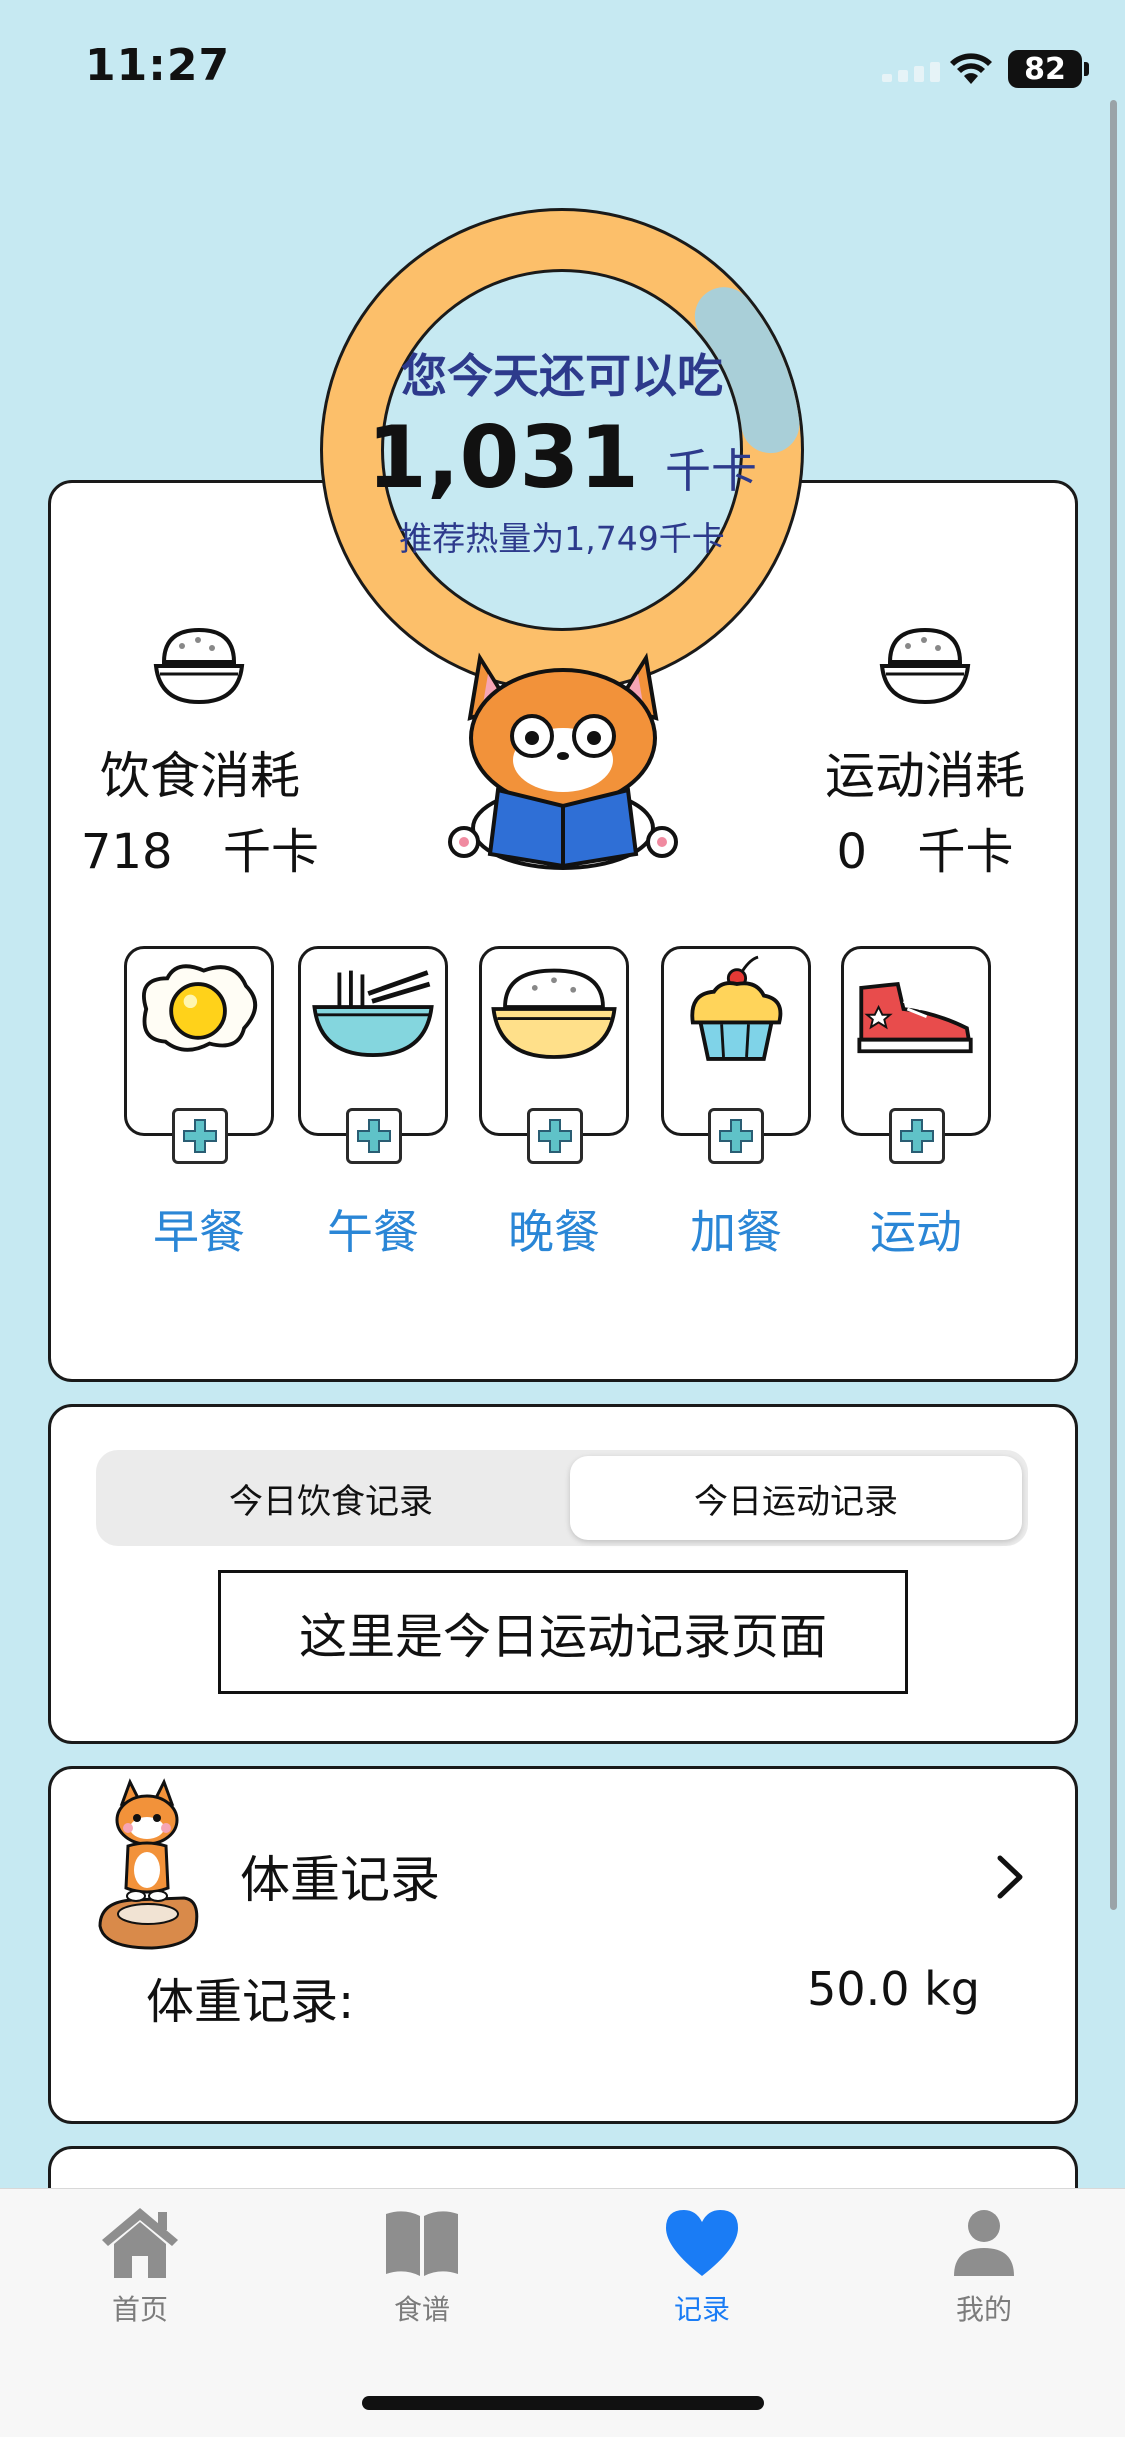 Image resolution: width=1125 pixels, height=2437 pixels. I want to click on battery-indicator: 82, so click(1045, 69).